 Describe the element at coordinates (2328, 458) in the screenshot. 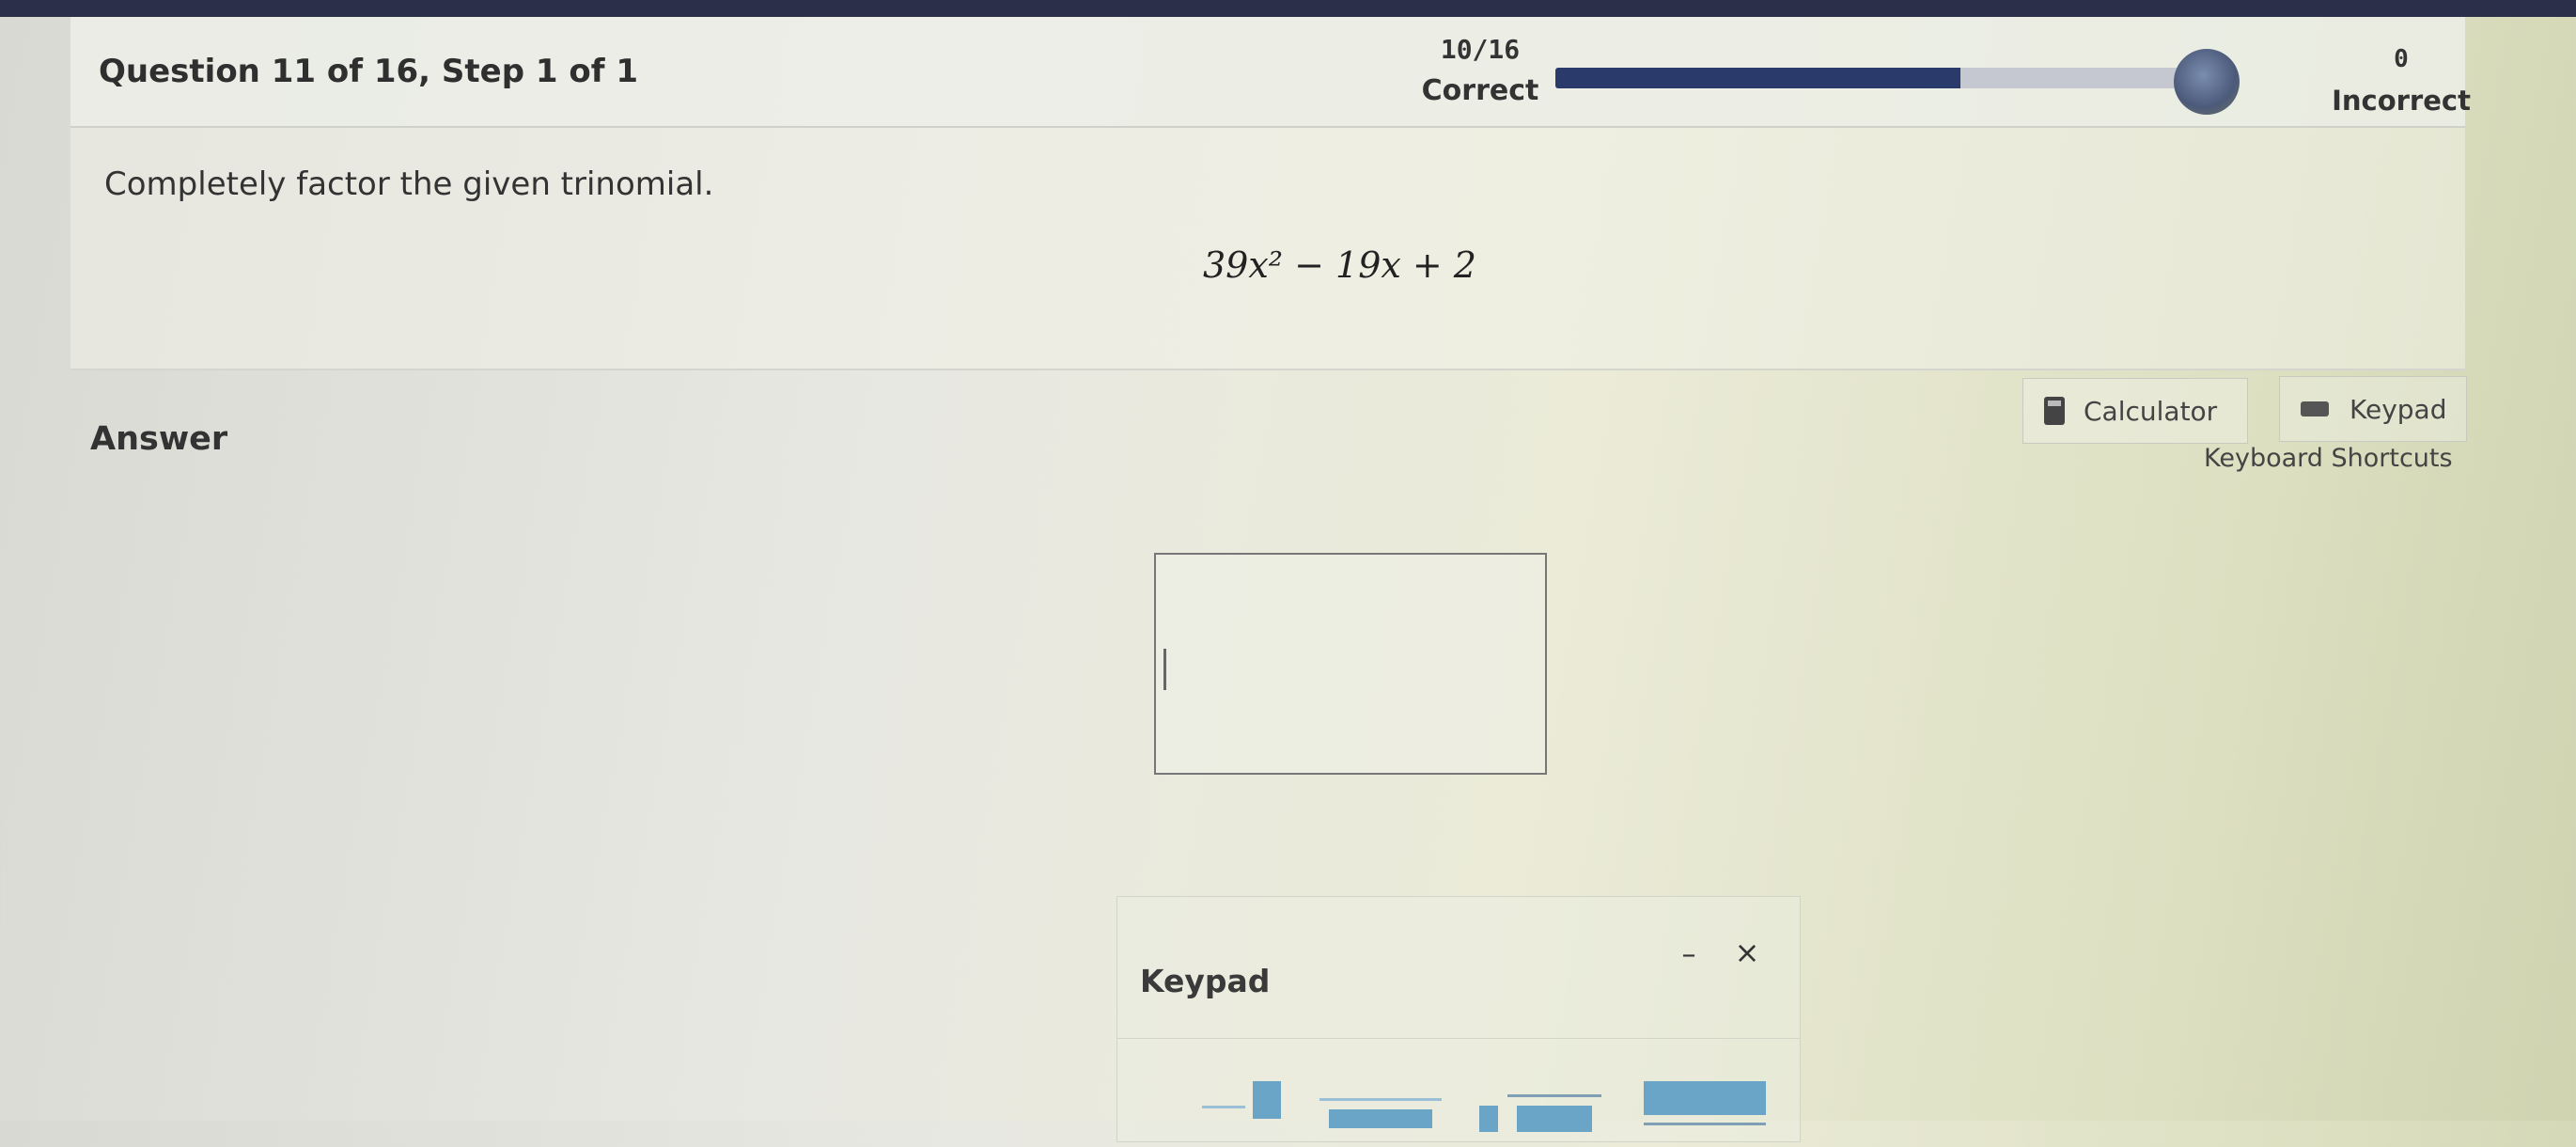

I see `keyboard-shortcuts-link: Keyboard Shortcuts` at that location.